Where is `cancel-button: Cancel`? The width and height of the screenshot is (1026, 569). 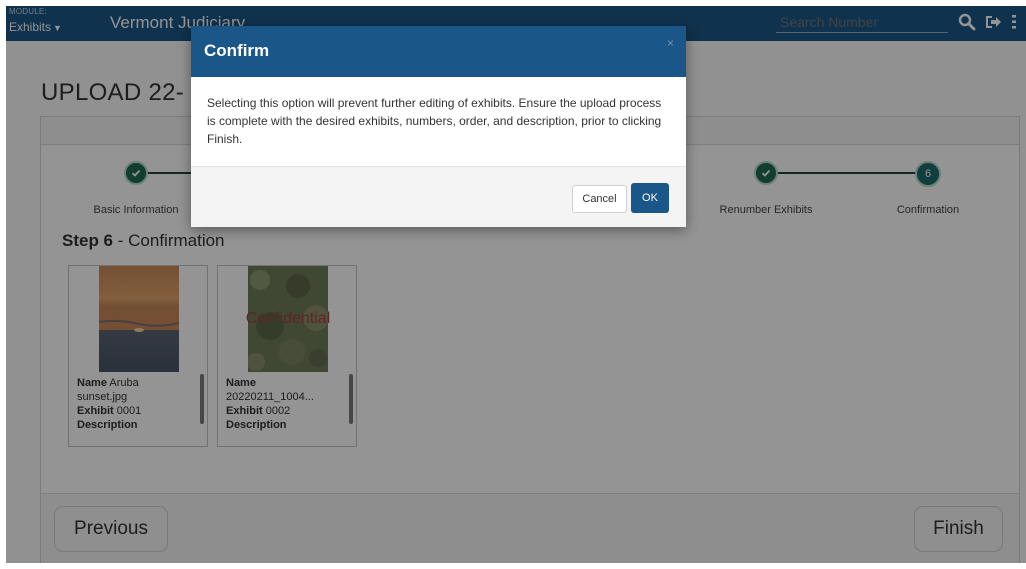 cancel-button: Cancel is located at coordinates (599, 199).